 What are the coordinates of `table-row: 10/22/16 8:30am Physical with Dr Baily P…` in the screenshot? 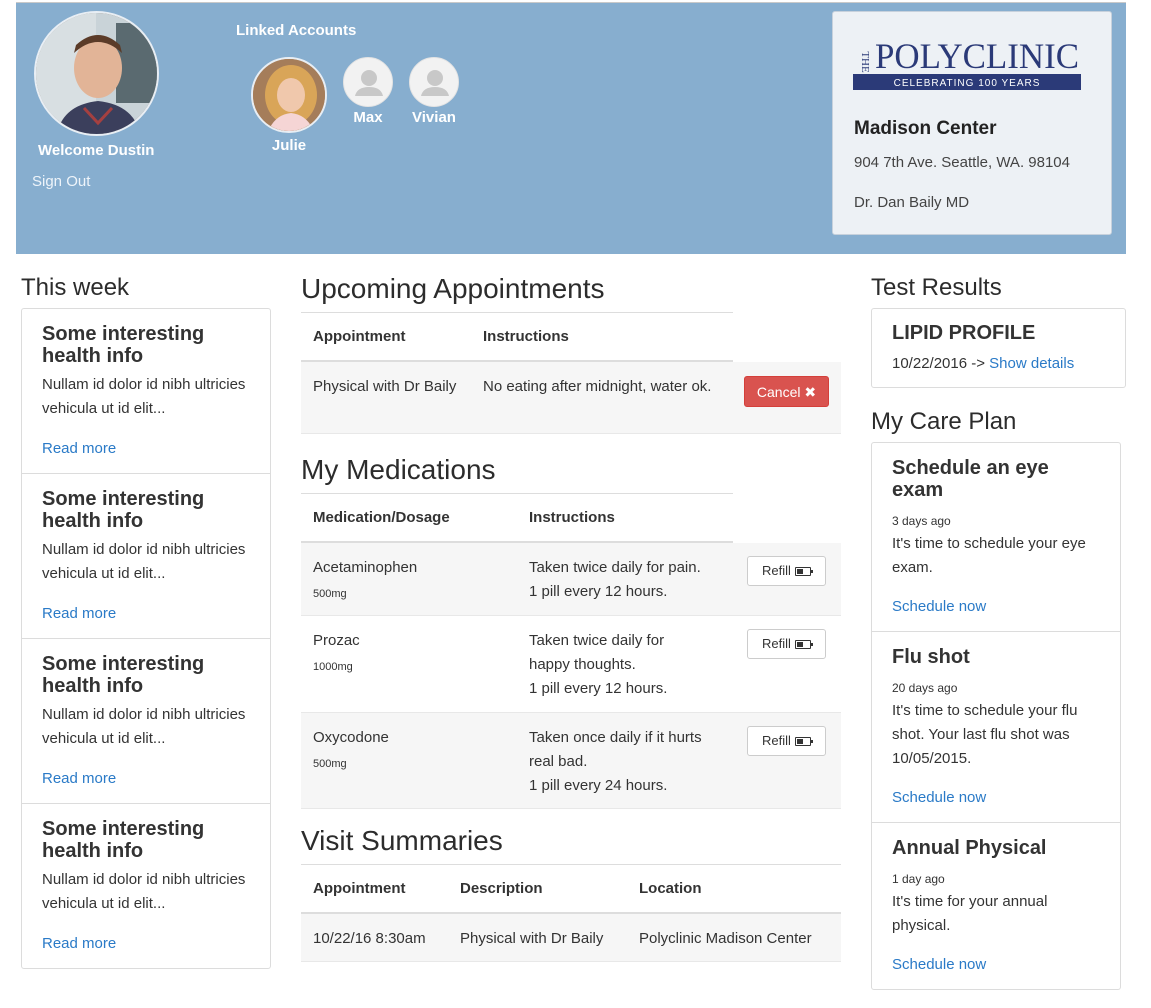 It's located at (571, 938).